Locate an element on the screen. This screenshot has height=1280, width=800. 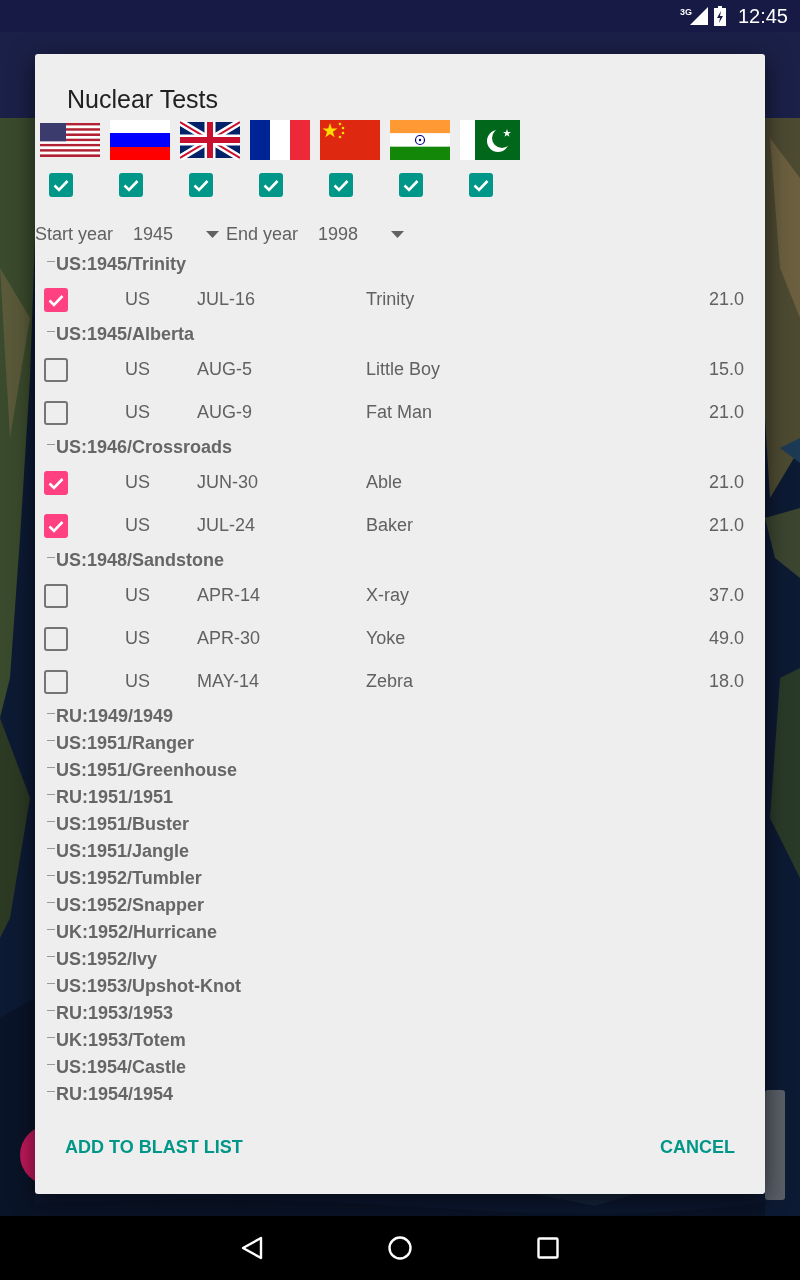
group-header: US:1951/Ranger is located at coordinates (125, 743).